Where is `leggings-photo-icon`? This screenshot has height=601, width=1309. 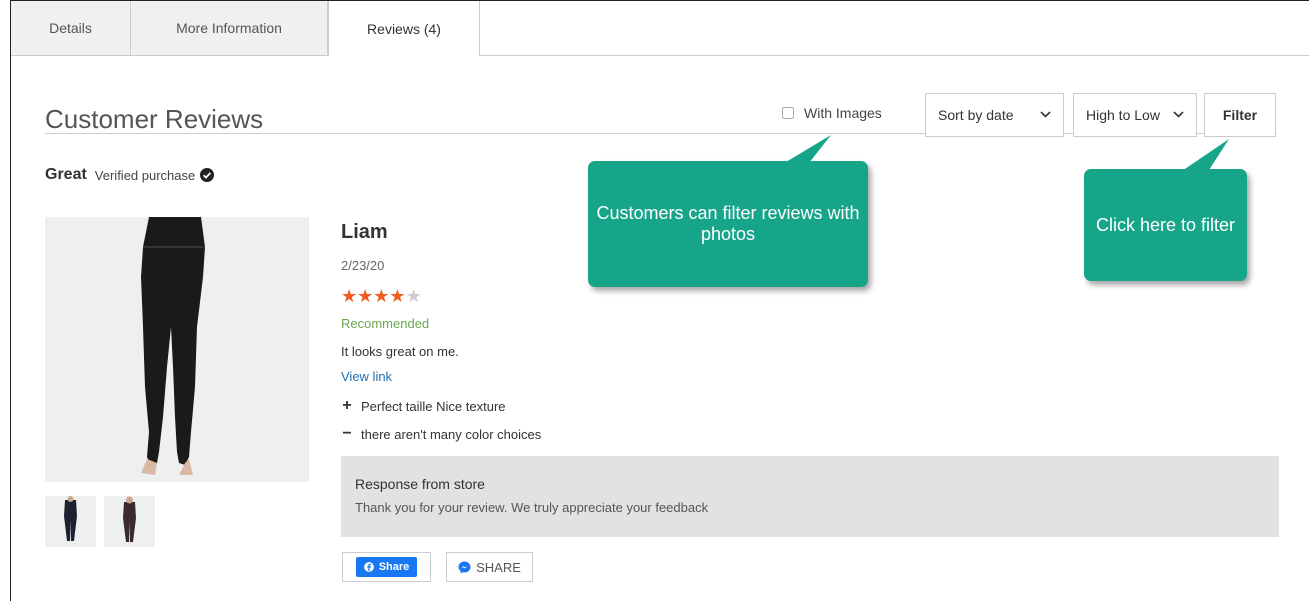 leggings-photo-icon is located at coordinates (177, 349).